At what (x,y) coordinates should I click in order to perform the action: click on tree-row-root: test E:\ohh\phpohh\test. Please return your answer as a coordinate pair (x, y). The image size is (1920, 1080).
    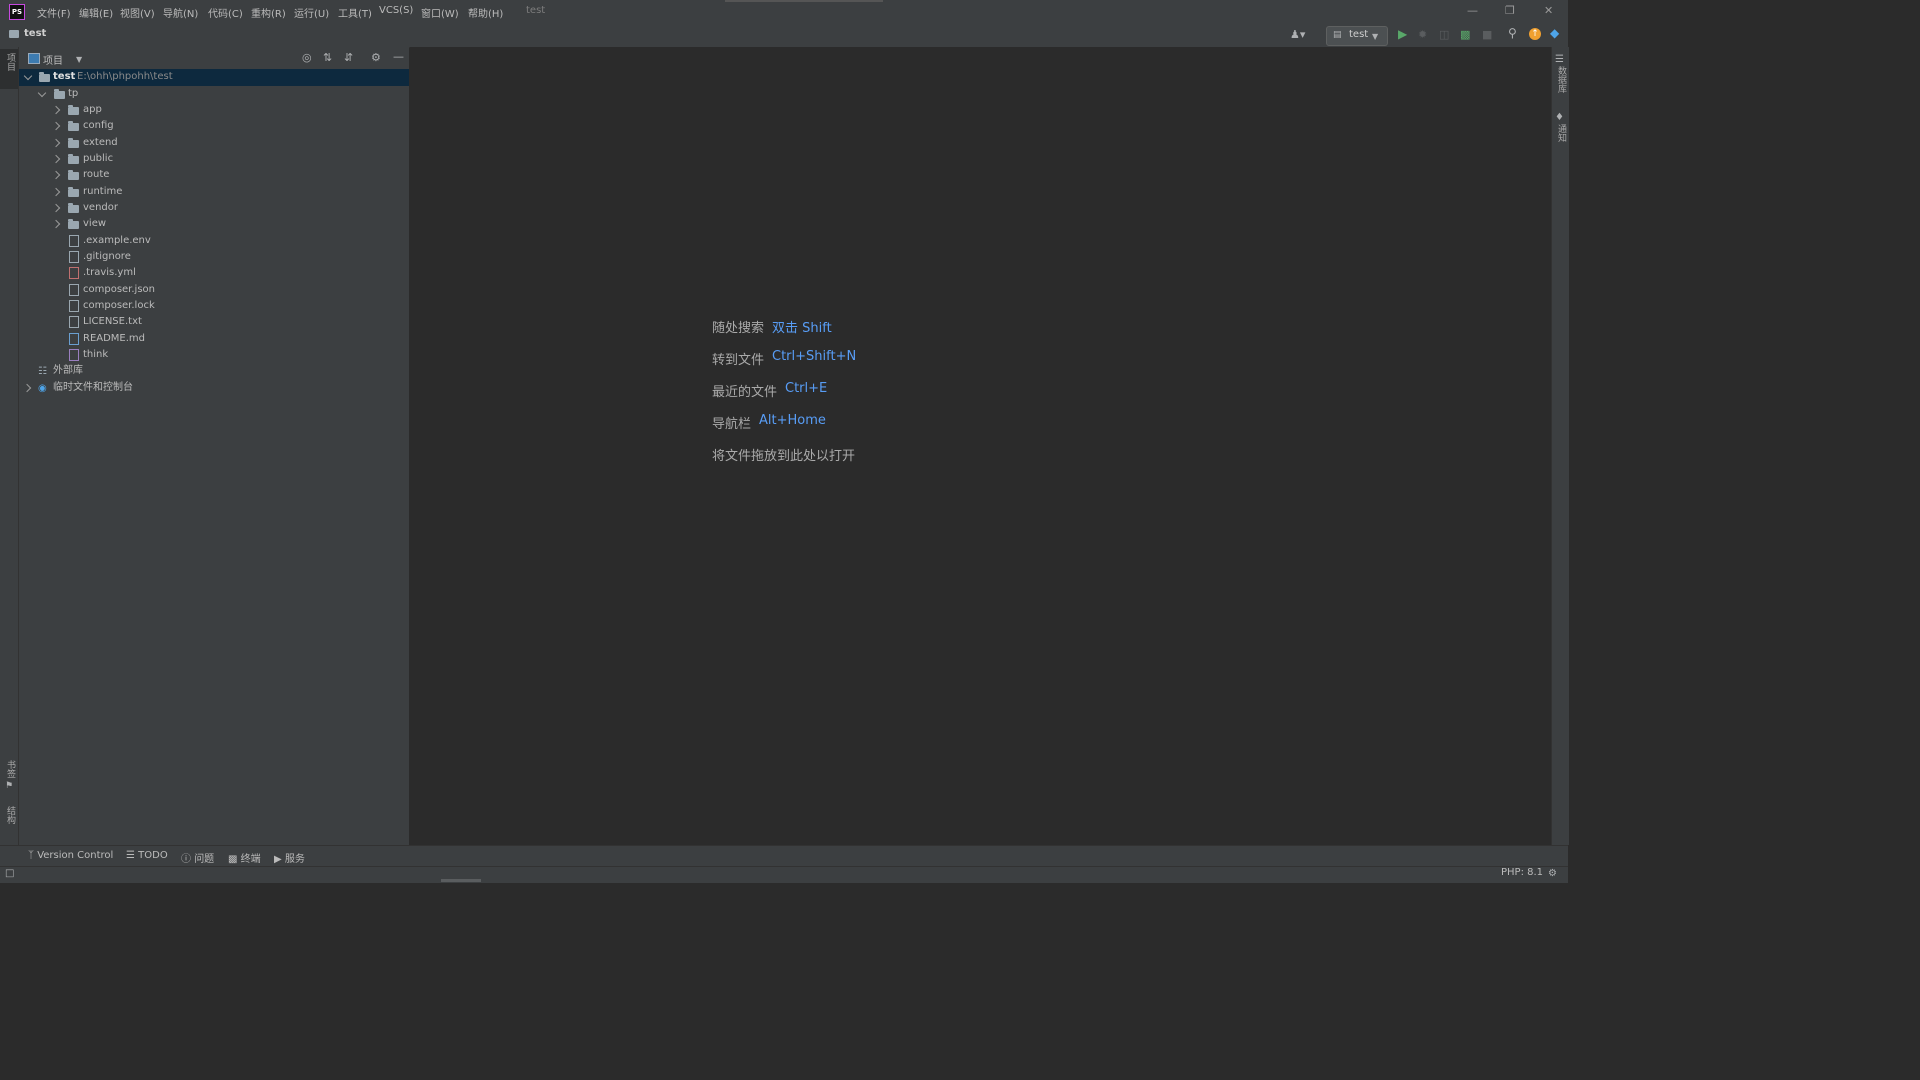
    Looking at the image, I should click on (214, 77).